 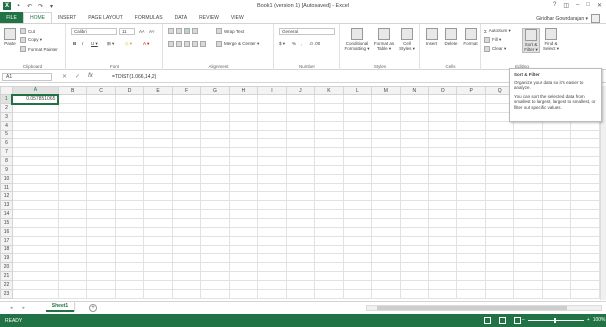 What do you see at coordinates (487, 320) in the screenshot?
I see `normal-view-icon` at bounding box center [487, 320].